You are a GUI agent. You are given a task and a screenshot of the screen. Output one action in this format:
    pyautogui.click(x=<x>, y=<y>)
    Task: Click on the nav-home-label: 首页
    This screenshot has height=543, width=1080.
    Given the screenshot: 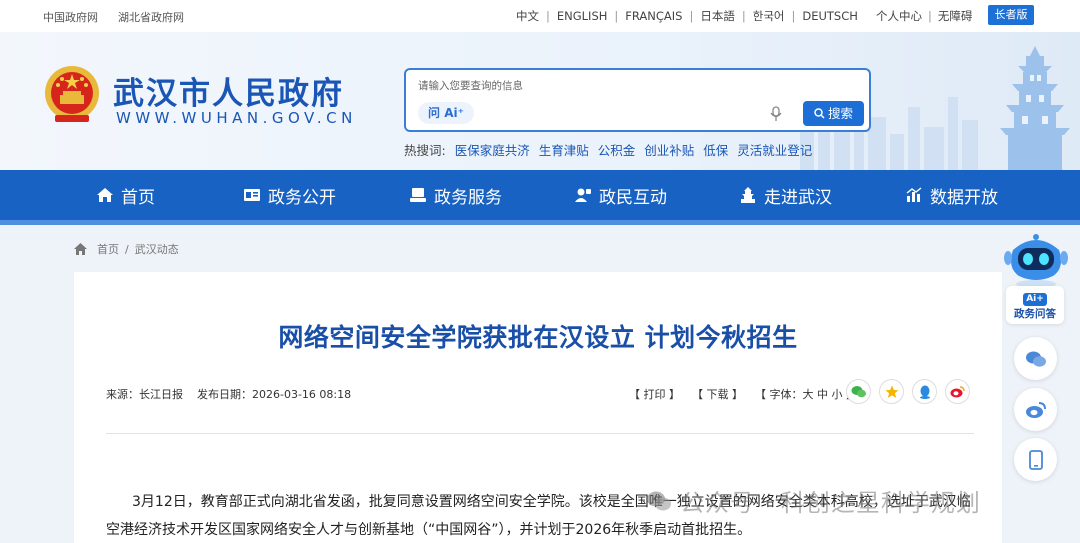 What is the action you would take?
    pyautogui.click(x=138, y=197)
    